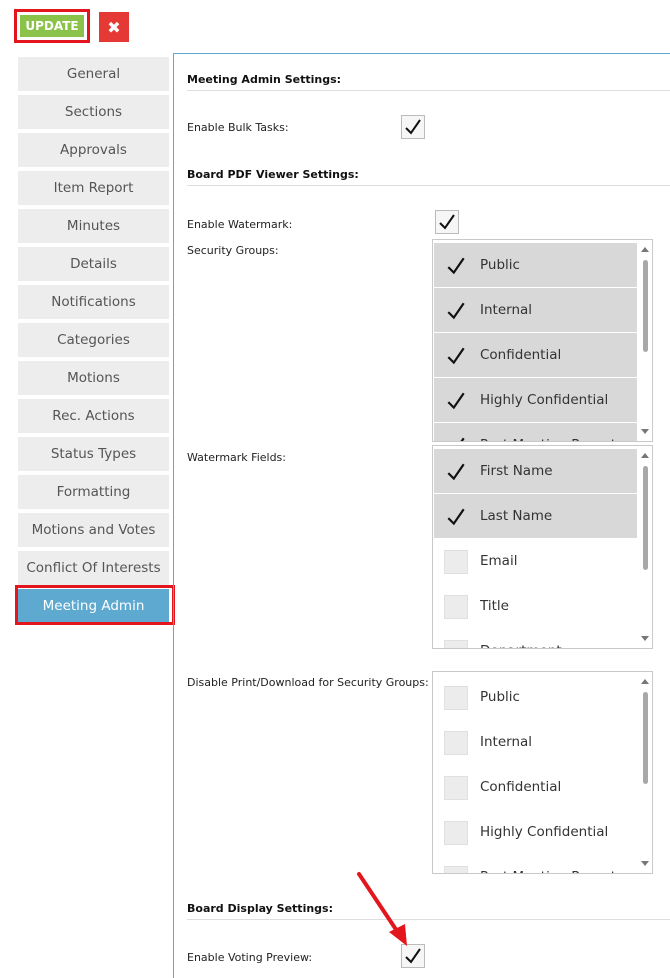 This screenshot has width=670, height=978. What do you see at coordinates (238, 127) in the screenshot?
I see `bulk-tasks-label: Enable Bulk Tasks:` at bounding box center [238, 127].